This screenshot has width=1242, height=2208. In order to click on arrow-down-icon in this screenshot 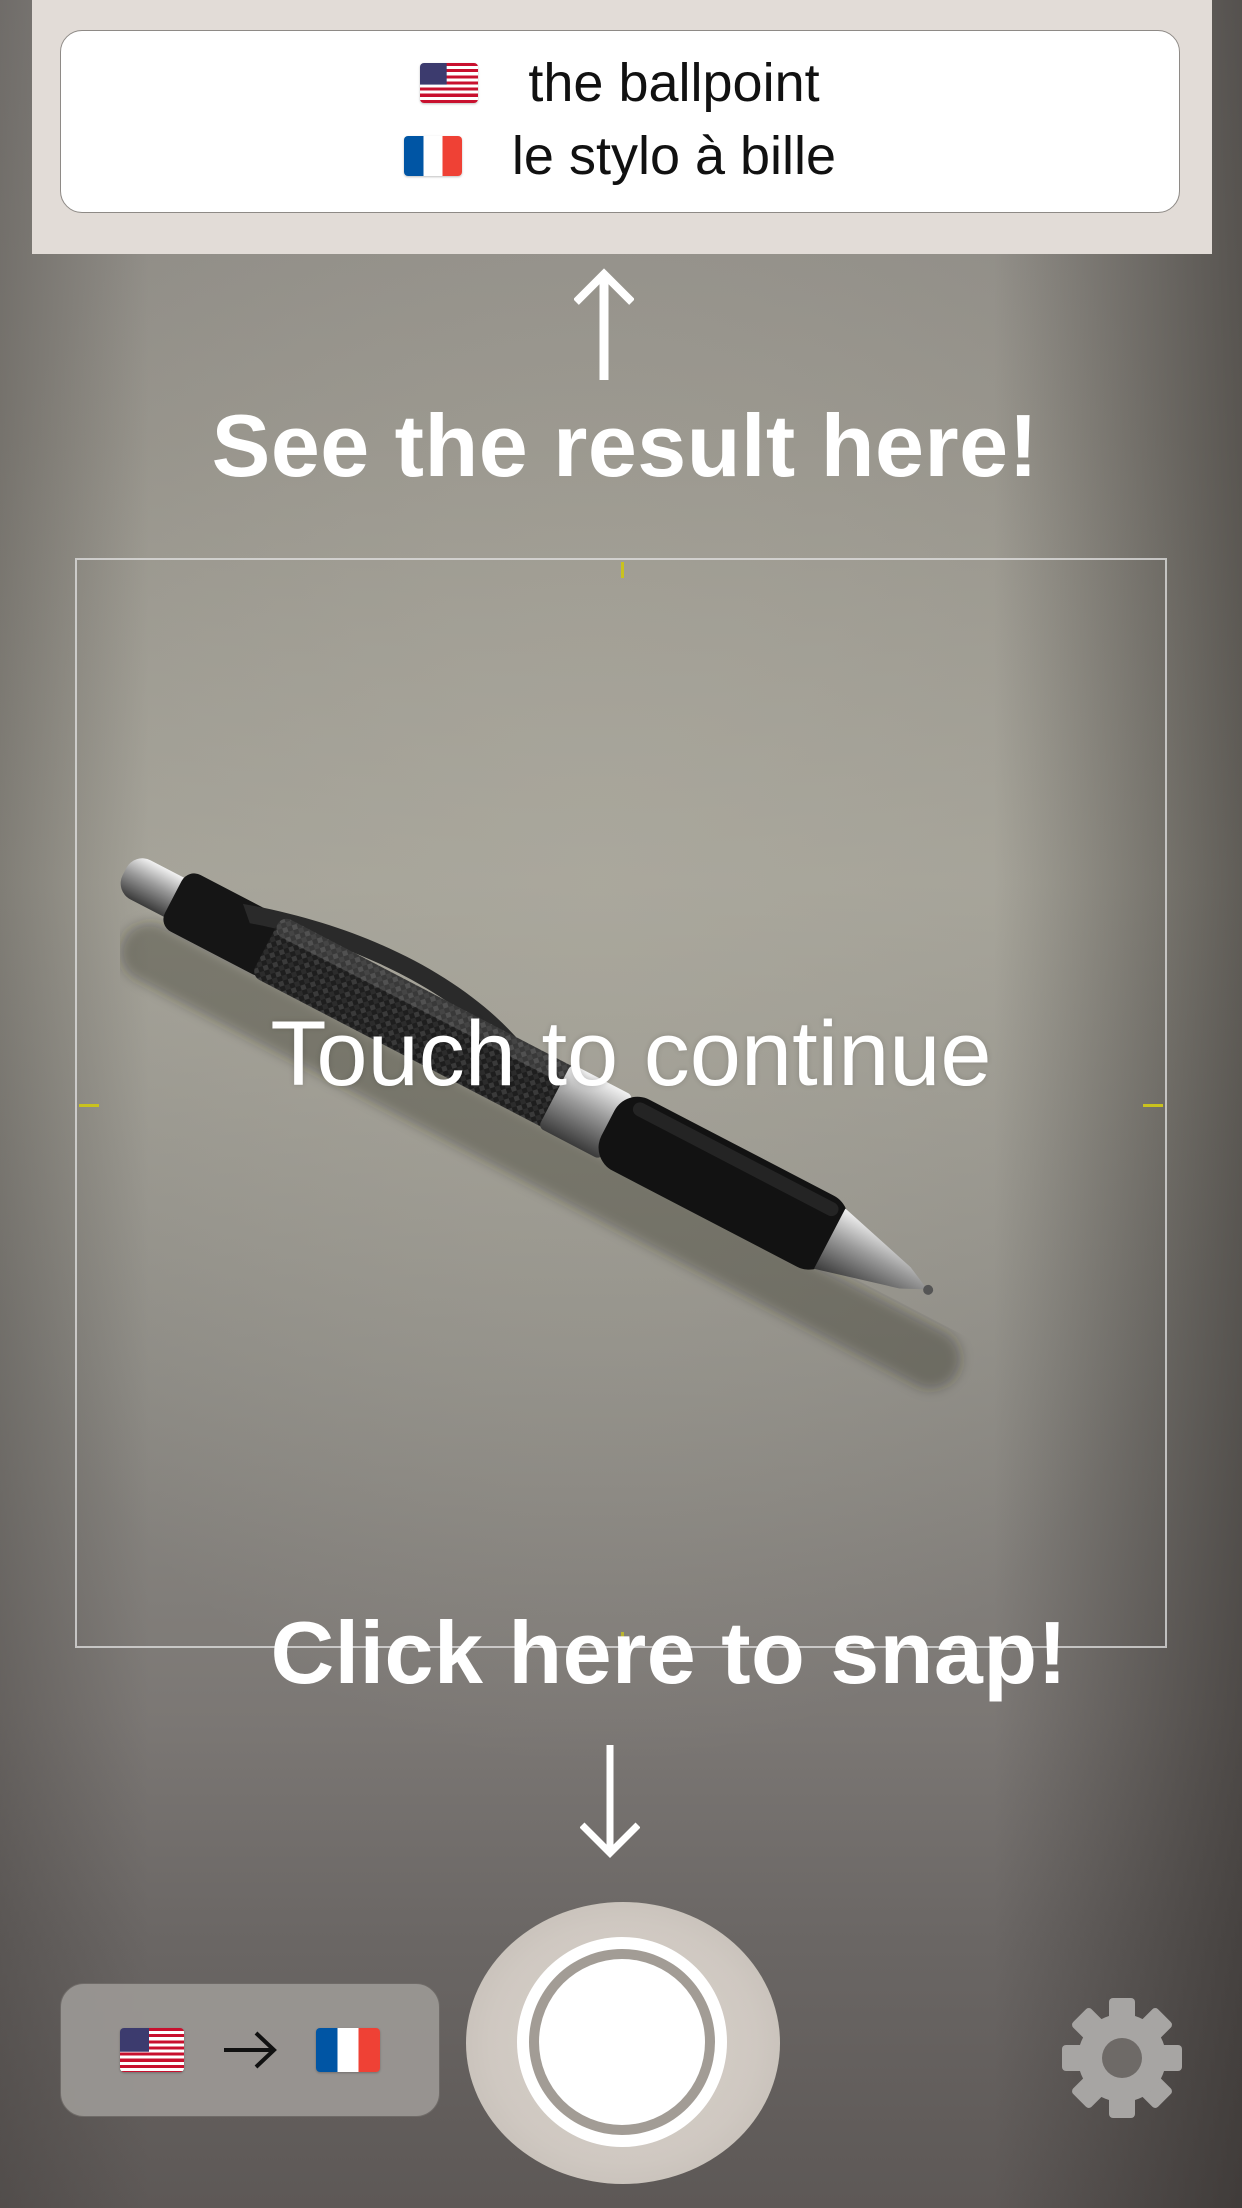, I will do `click(610, 1801)`.